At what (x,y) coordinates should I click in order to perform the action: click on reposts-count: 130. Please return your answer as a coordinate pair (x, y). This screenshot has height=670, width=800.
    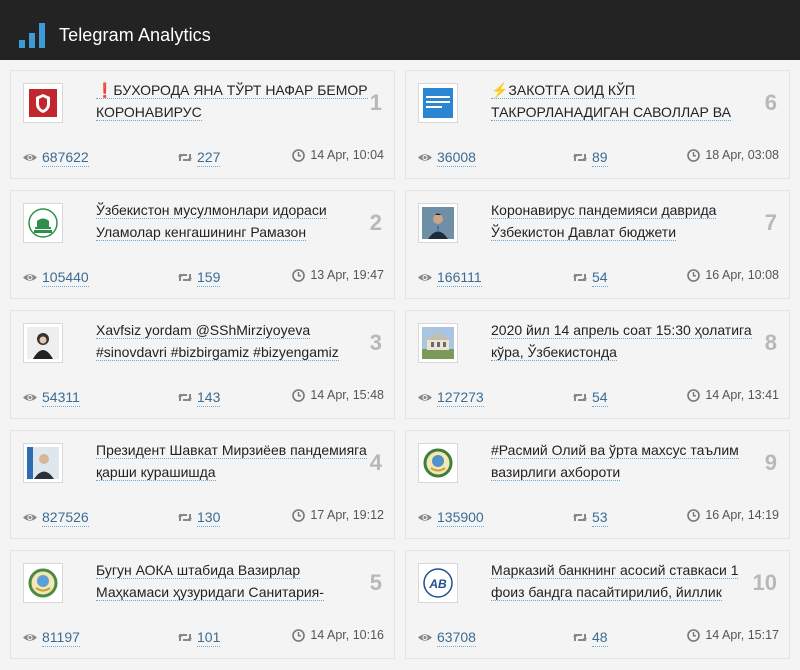
    Looking at the image, I should click on (199, 517).